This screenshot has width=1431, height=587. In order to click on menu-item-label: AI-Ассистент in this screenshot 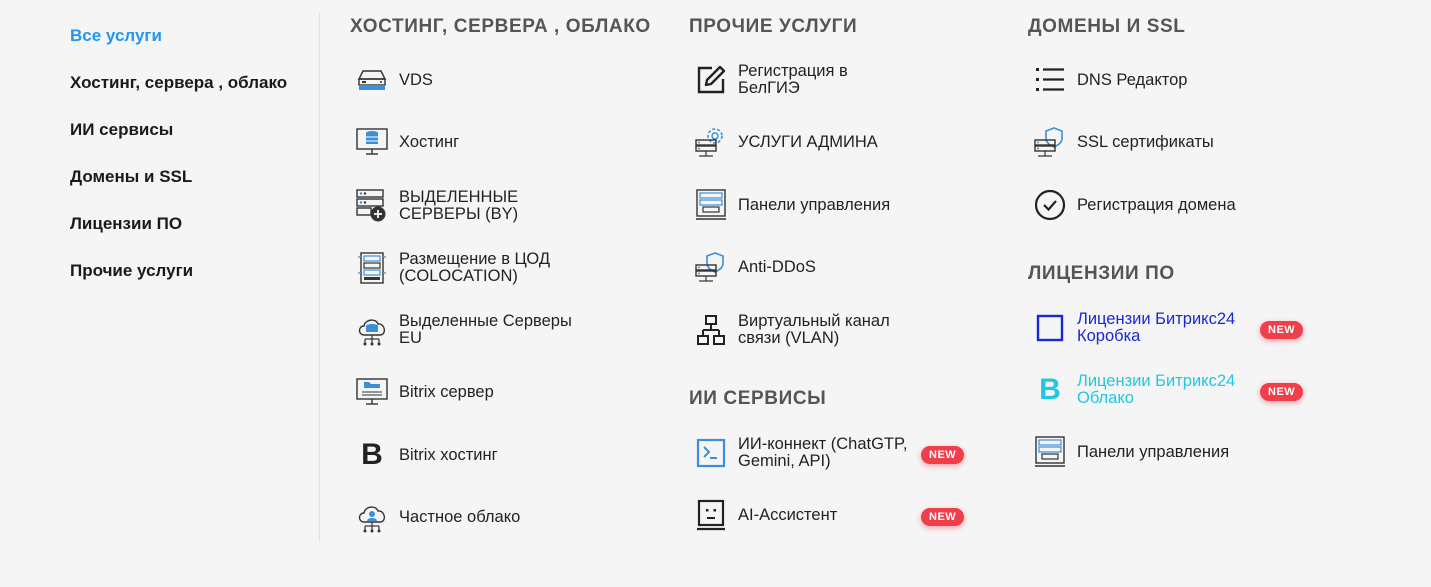, I will do `click(788, 514)`.